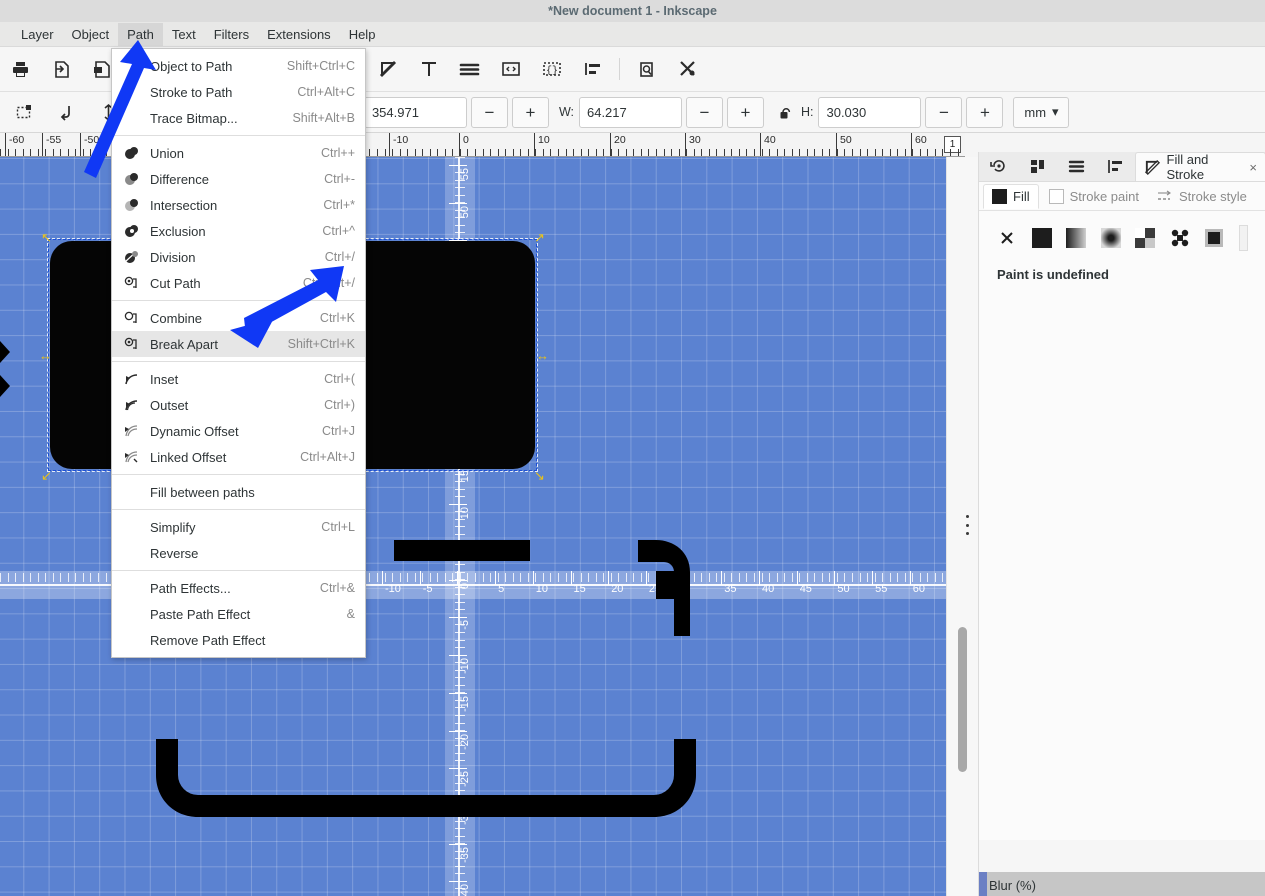 The width and height of the screenshot is (1265, 896). What do you see at coordinates (238, 614) in the screenshot?
I see `menu-item-paste-path-effect: Paste Path Effect &` at bounding box center [238, 614].